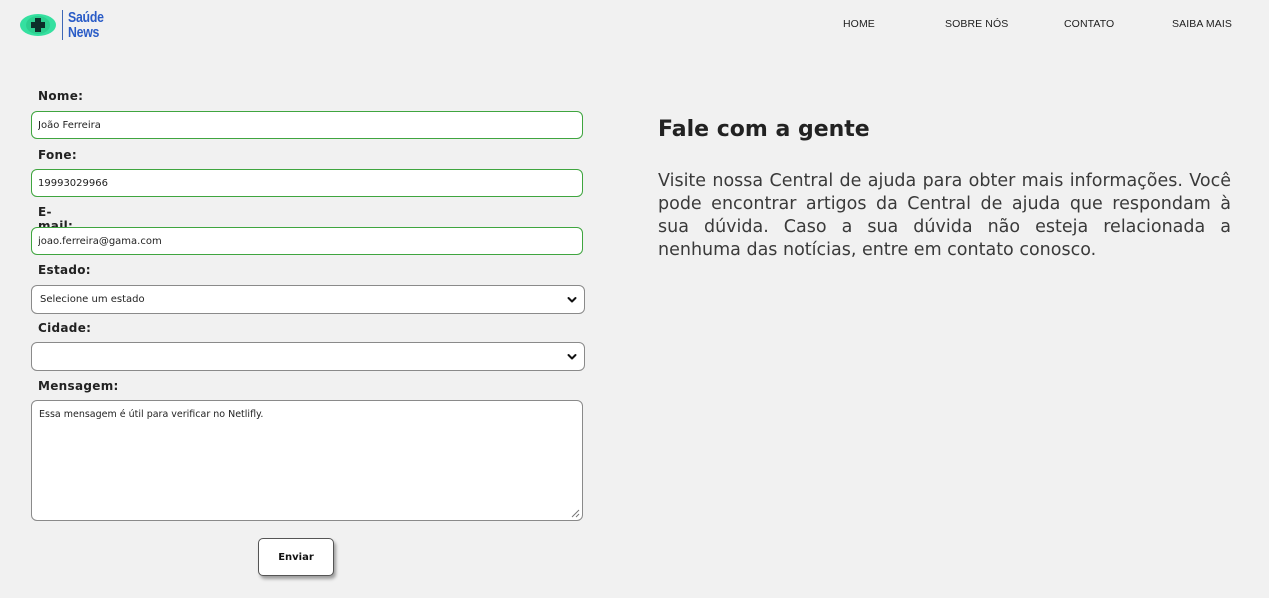  Describe the element at coordinates (976, 24) in the screenshot. I see `nav-sobre-nos-link: SOBRE NÓS` at that location.